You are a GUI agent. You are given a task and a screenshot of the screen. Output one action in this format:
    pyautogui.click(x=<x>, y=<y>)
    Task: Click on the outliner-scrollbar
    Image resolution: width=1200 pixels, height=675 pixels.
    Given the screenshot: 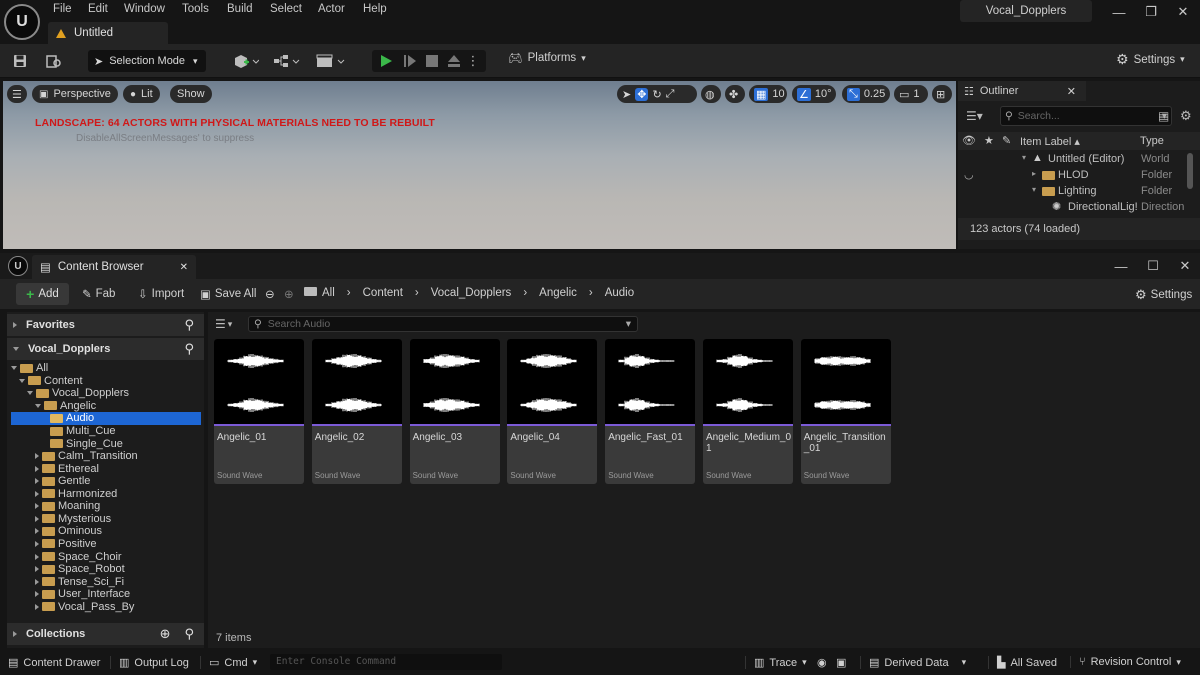 What is the action you would take?
    pyautogui.click(x=1190, y=171)
    